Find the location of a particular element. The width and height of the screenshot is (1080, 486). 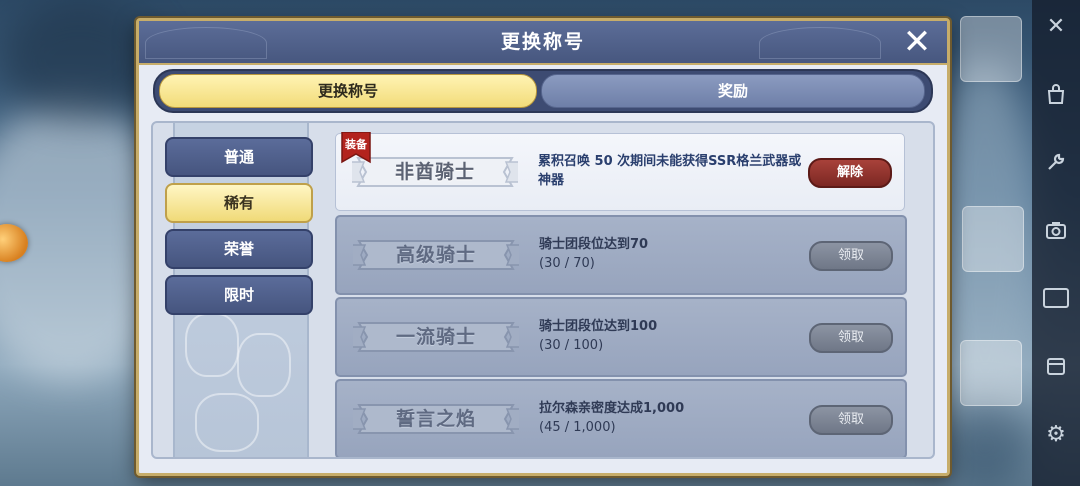

title-name: 一流骑士 is located at coordinates (435, 337).